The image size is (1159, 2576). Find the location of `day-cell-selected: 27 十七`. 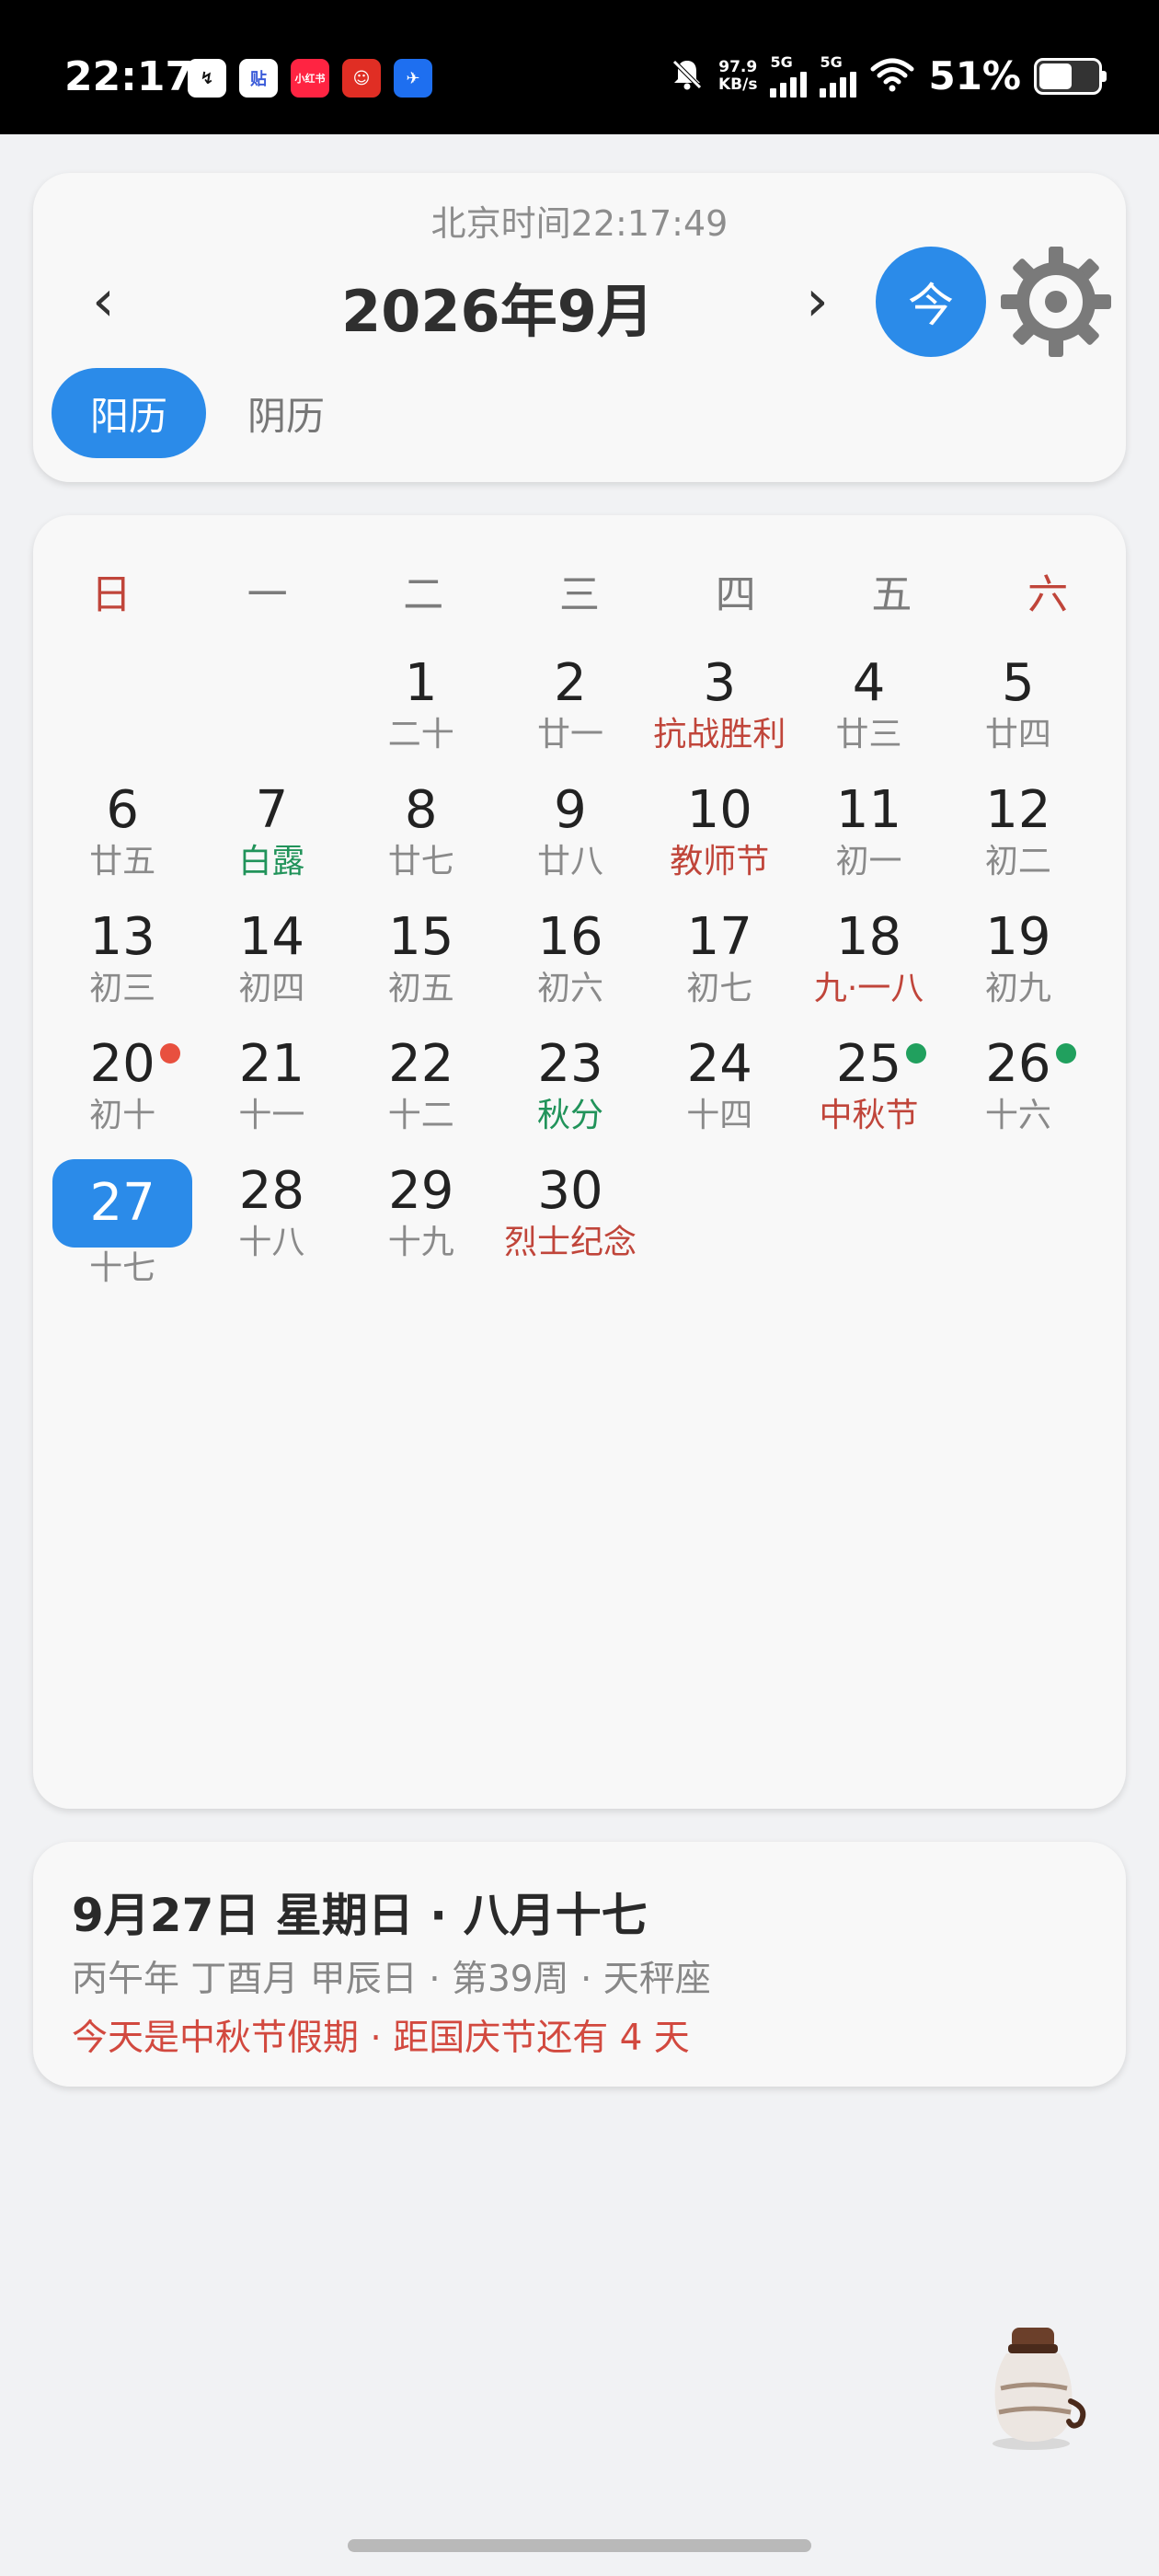

day-cell-selected: 27 十七 is located at coordinates (122, 1223).